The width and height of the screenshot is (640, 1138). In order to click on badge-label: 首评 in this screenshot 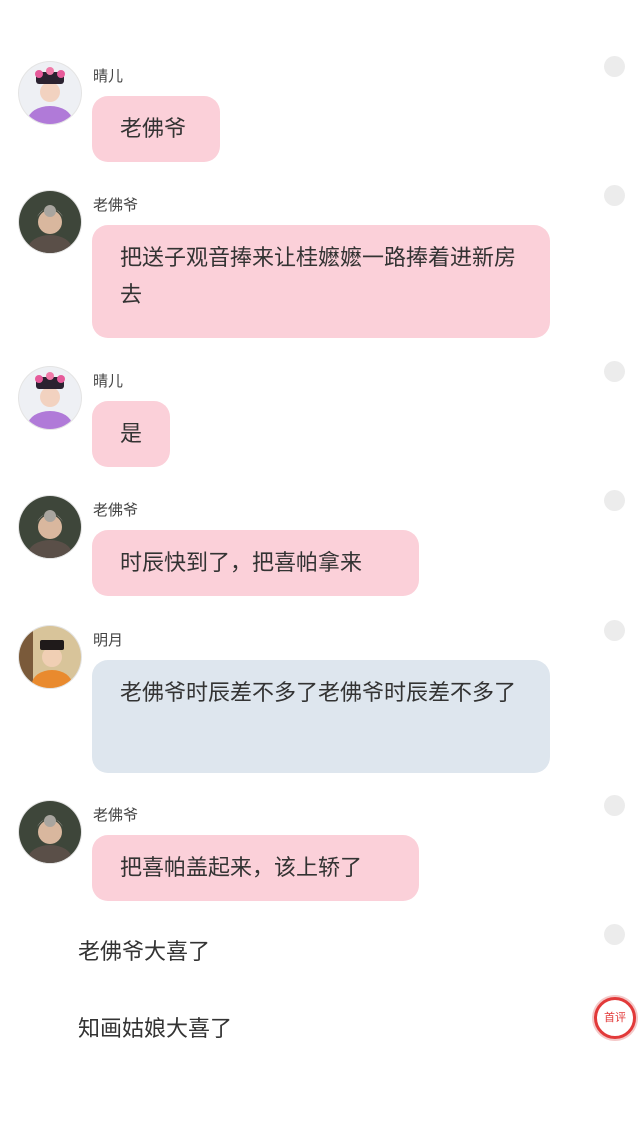, I will do `click(615, 1017)`.